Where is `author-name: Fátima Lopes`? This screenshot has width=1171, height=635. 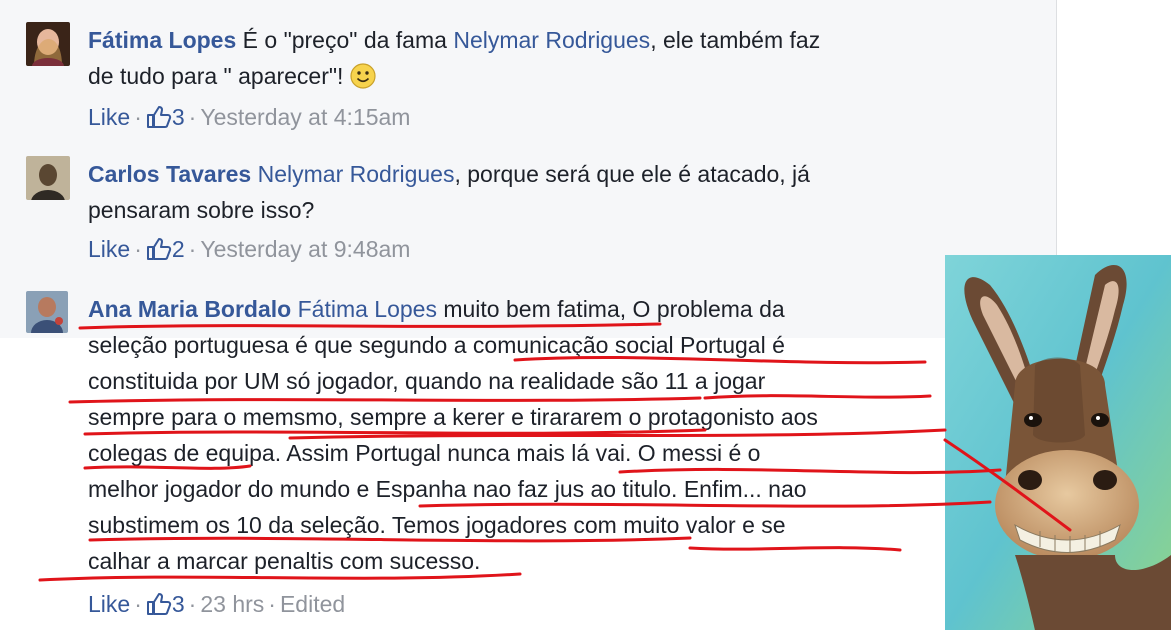
author-name: Fátima Lopes is located at coordinates (162, 40).